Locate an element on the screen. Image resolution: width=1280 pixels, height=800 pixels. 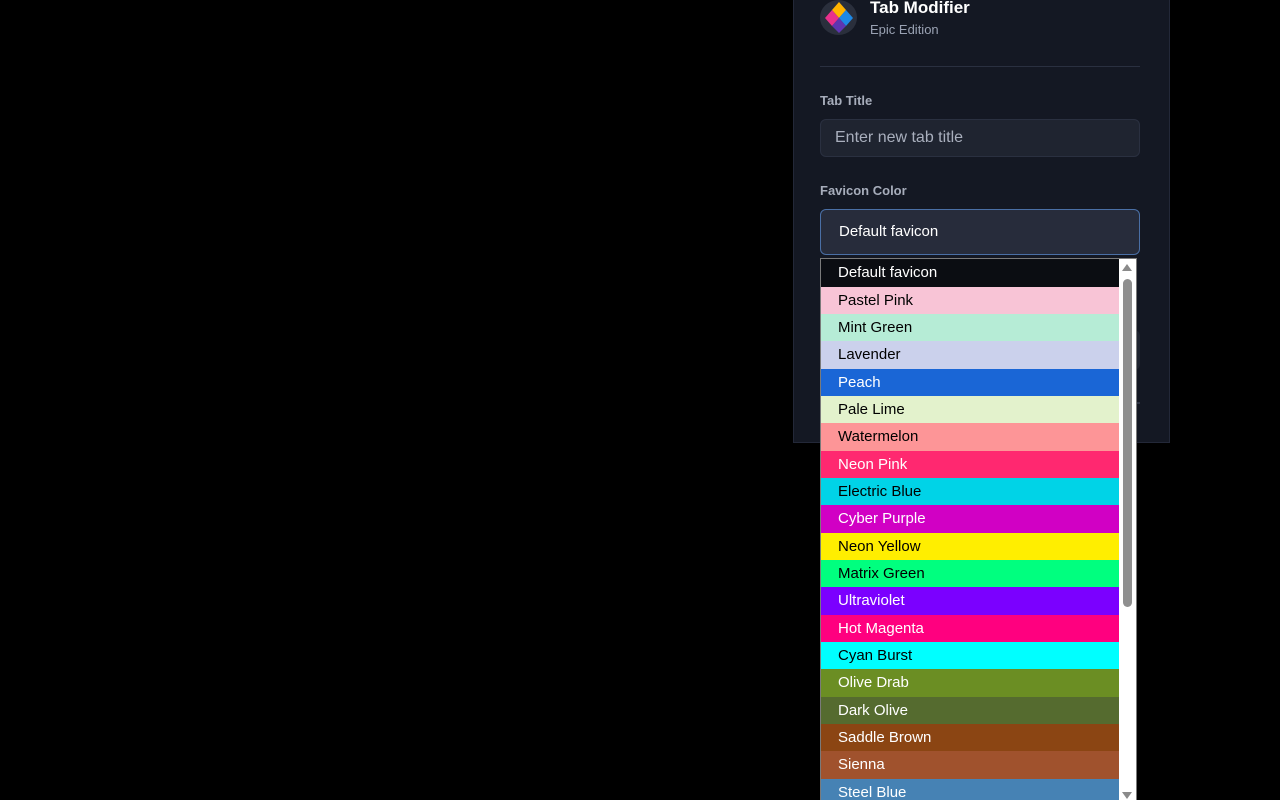
favicon-option: Saddle Brown is located at coordinates (970, 738).